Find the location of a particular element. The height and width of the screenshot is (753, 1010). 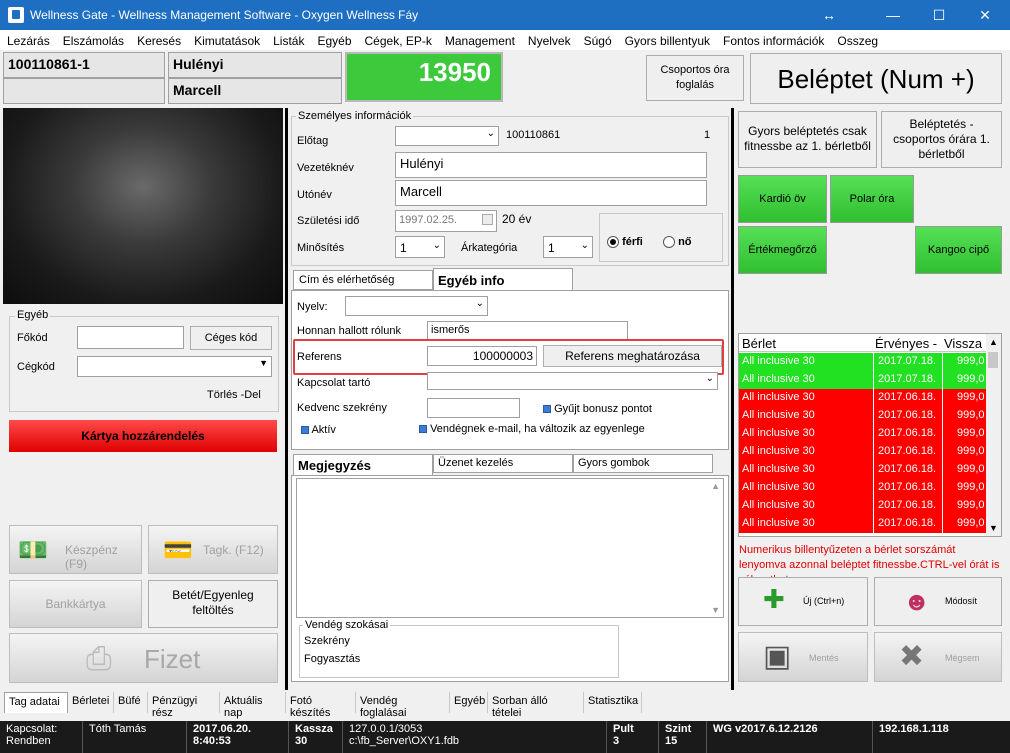

gender-male: férfi is located at coordinates (625, 242).